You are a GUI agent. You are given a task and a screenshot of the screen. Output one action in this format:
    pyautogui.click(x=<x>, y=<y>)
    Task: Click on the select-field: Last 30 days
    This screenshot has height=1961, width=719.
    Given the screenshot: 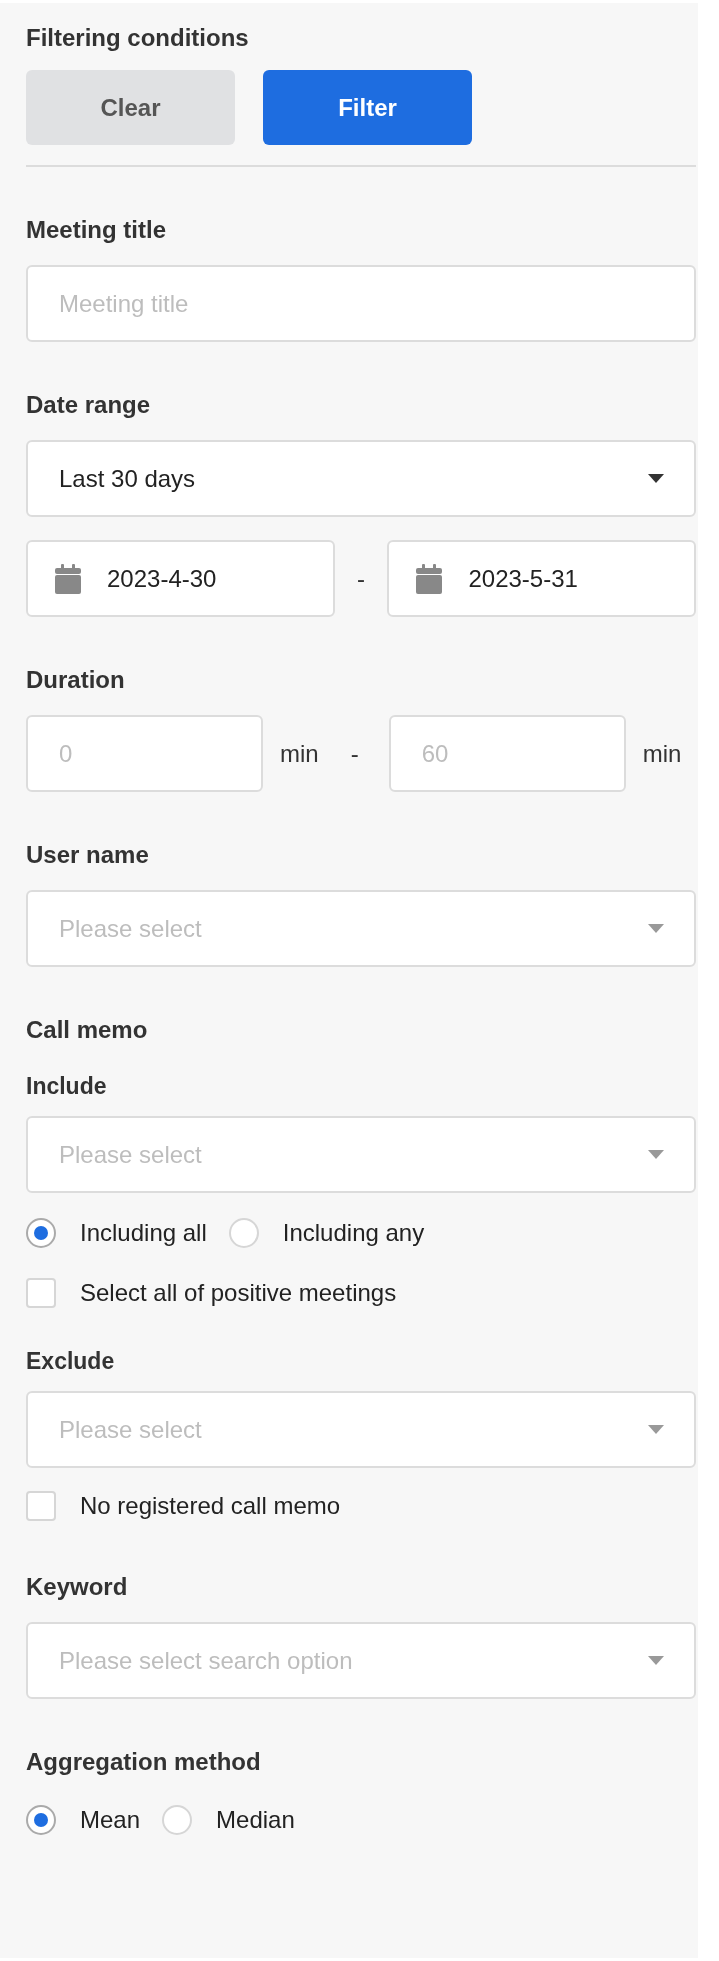 What is the action you would take?
    pyautogui.click(x=361, y=478)
    